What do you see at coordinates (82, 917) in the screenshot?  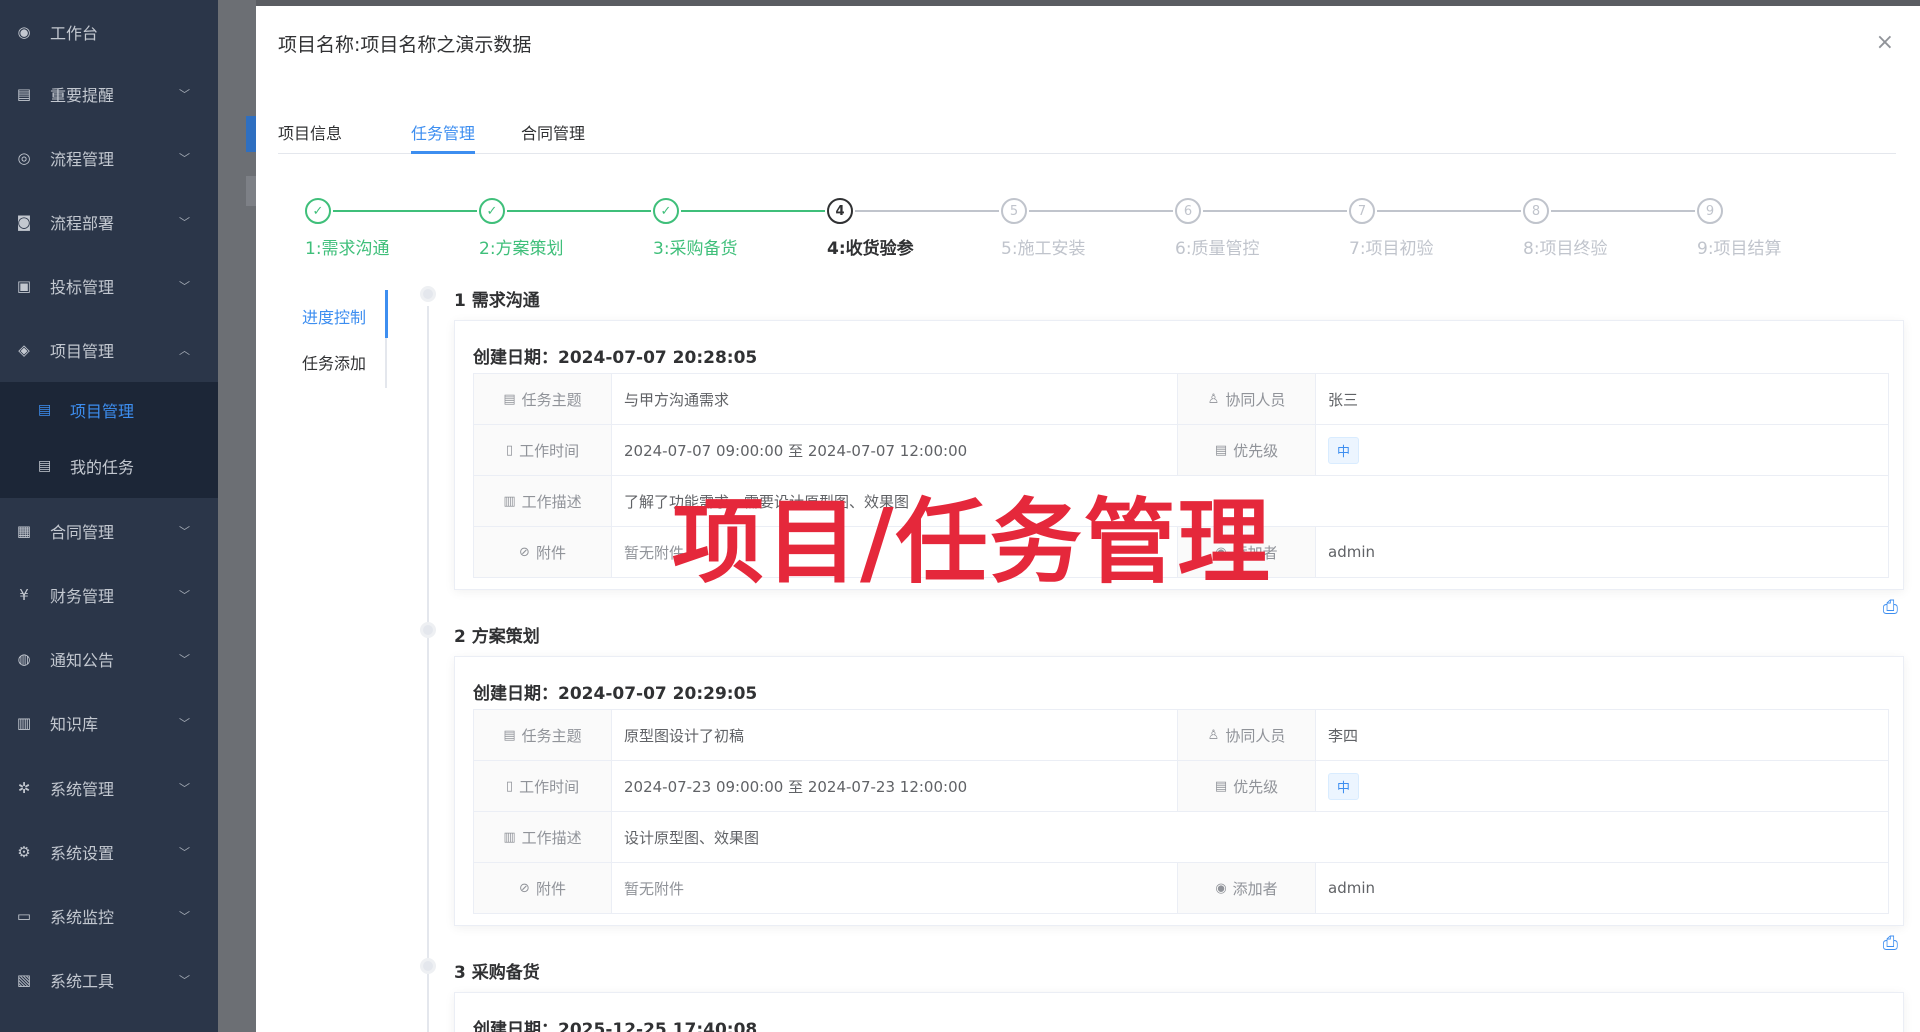 I see `sidebar-item-label: 系统监控` at bounding box center [82, 917].